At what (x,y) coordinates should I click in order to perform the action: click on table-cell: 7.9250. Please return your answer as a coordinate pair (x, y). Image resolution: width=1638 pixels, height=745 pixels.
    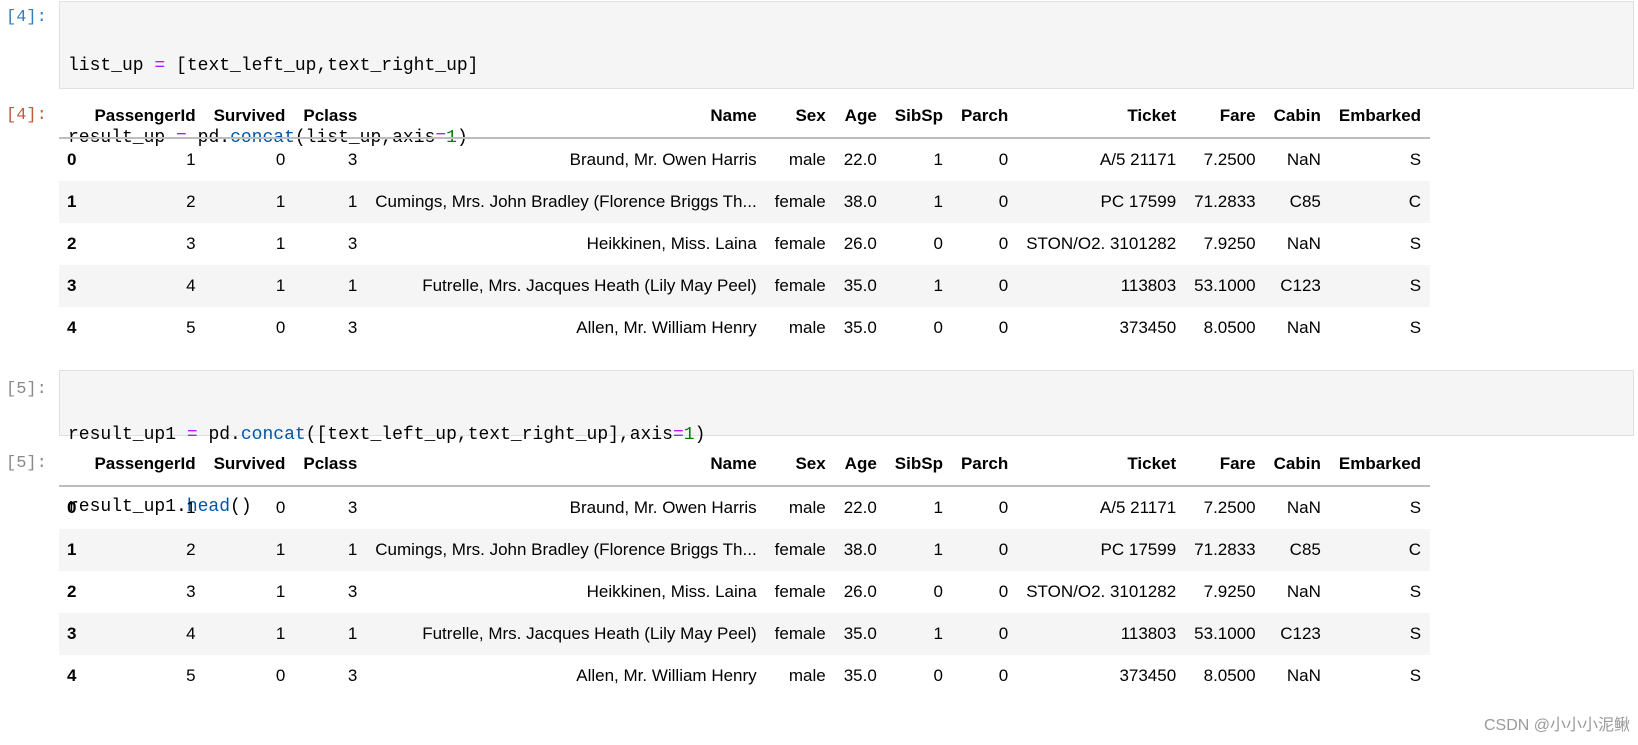
    Looking at the image, I should click on (1229, 243).